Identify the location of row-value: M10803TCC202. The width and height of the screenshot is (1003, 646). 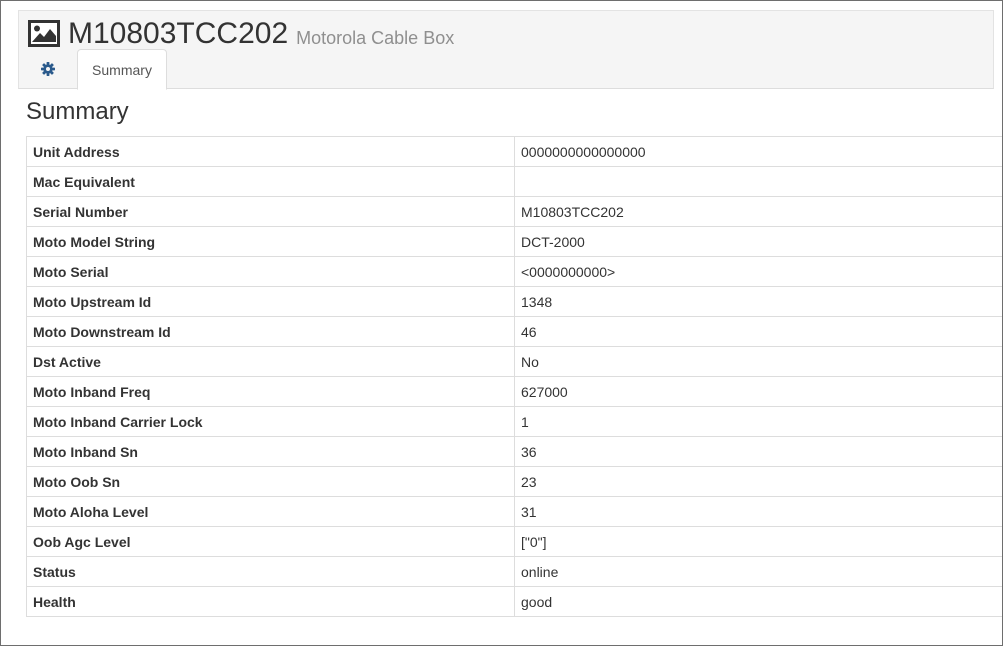
(758, 211).